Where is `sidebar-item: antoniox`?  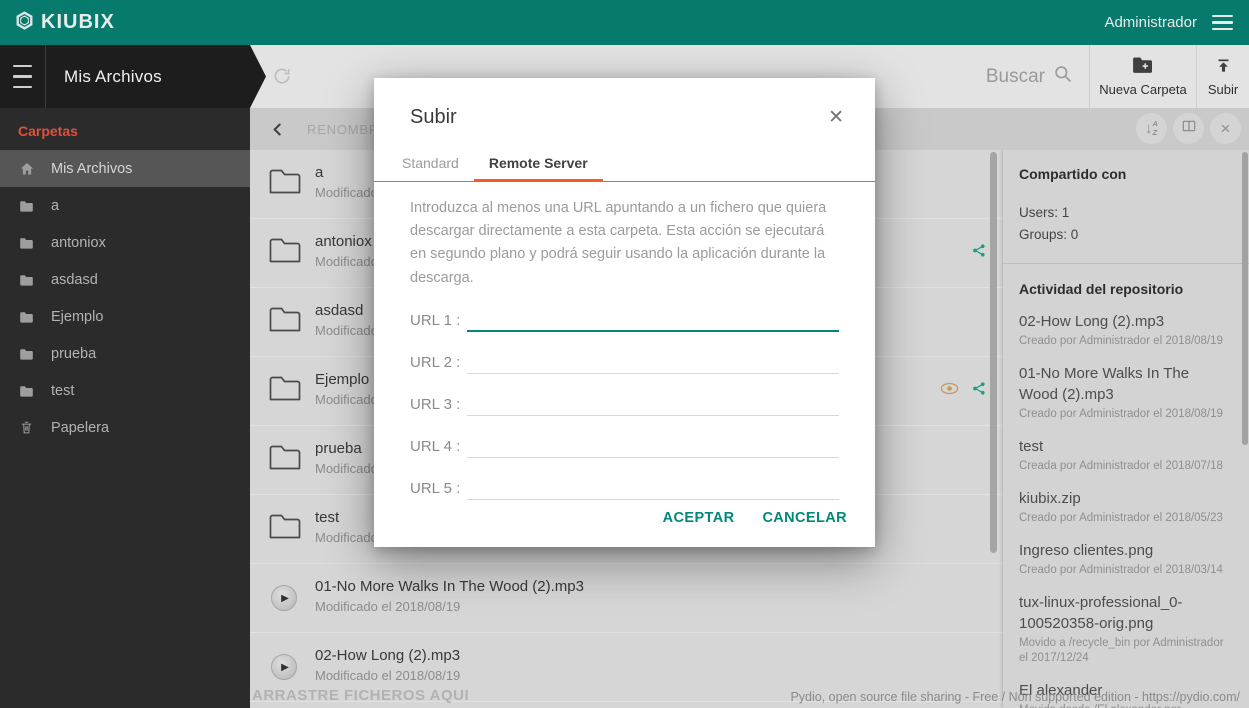 sidebar-item: antoniox is located at coordinates (125, 242).